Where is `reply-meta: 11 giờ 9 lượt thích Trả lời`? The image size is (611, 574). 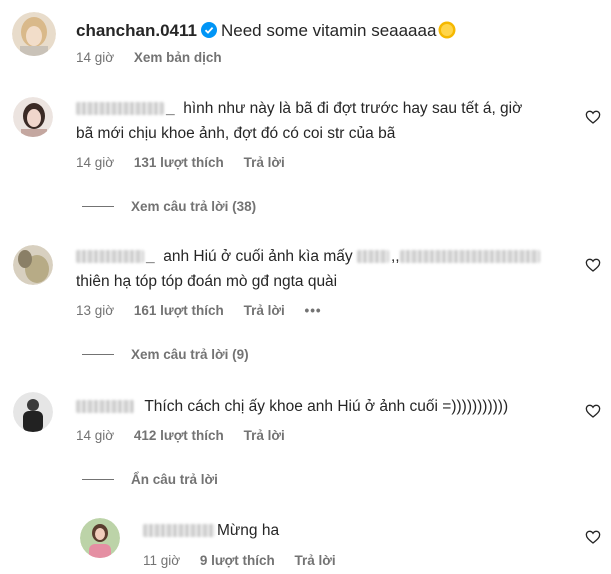 reply-meta: 11 giờ 9 lượt thích Trả lời is located at coordinates (247, 560).